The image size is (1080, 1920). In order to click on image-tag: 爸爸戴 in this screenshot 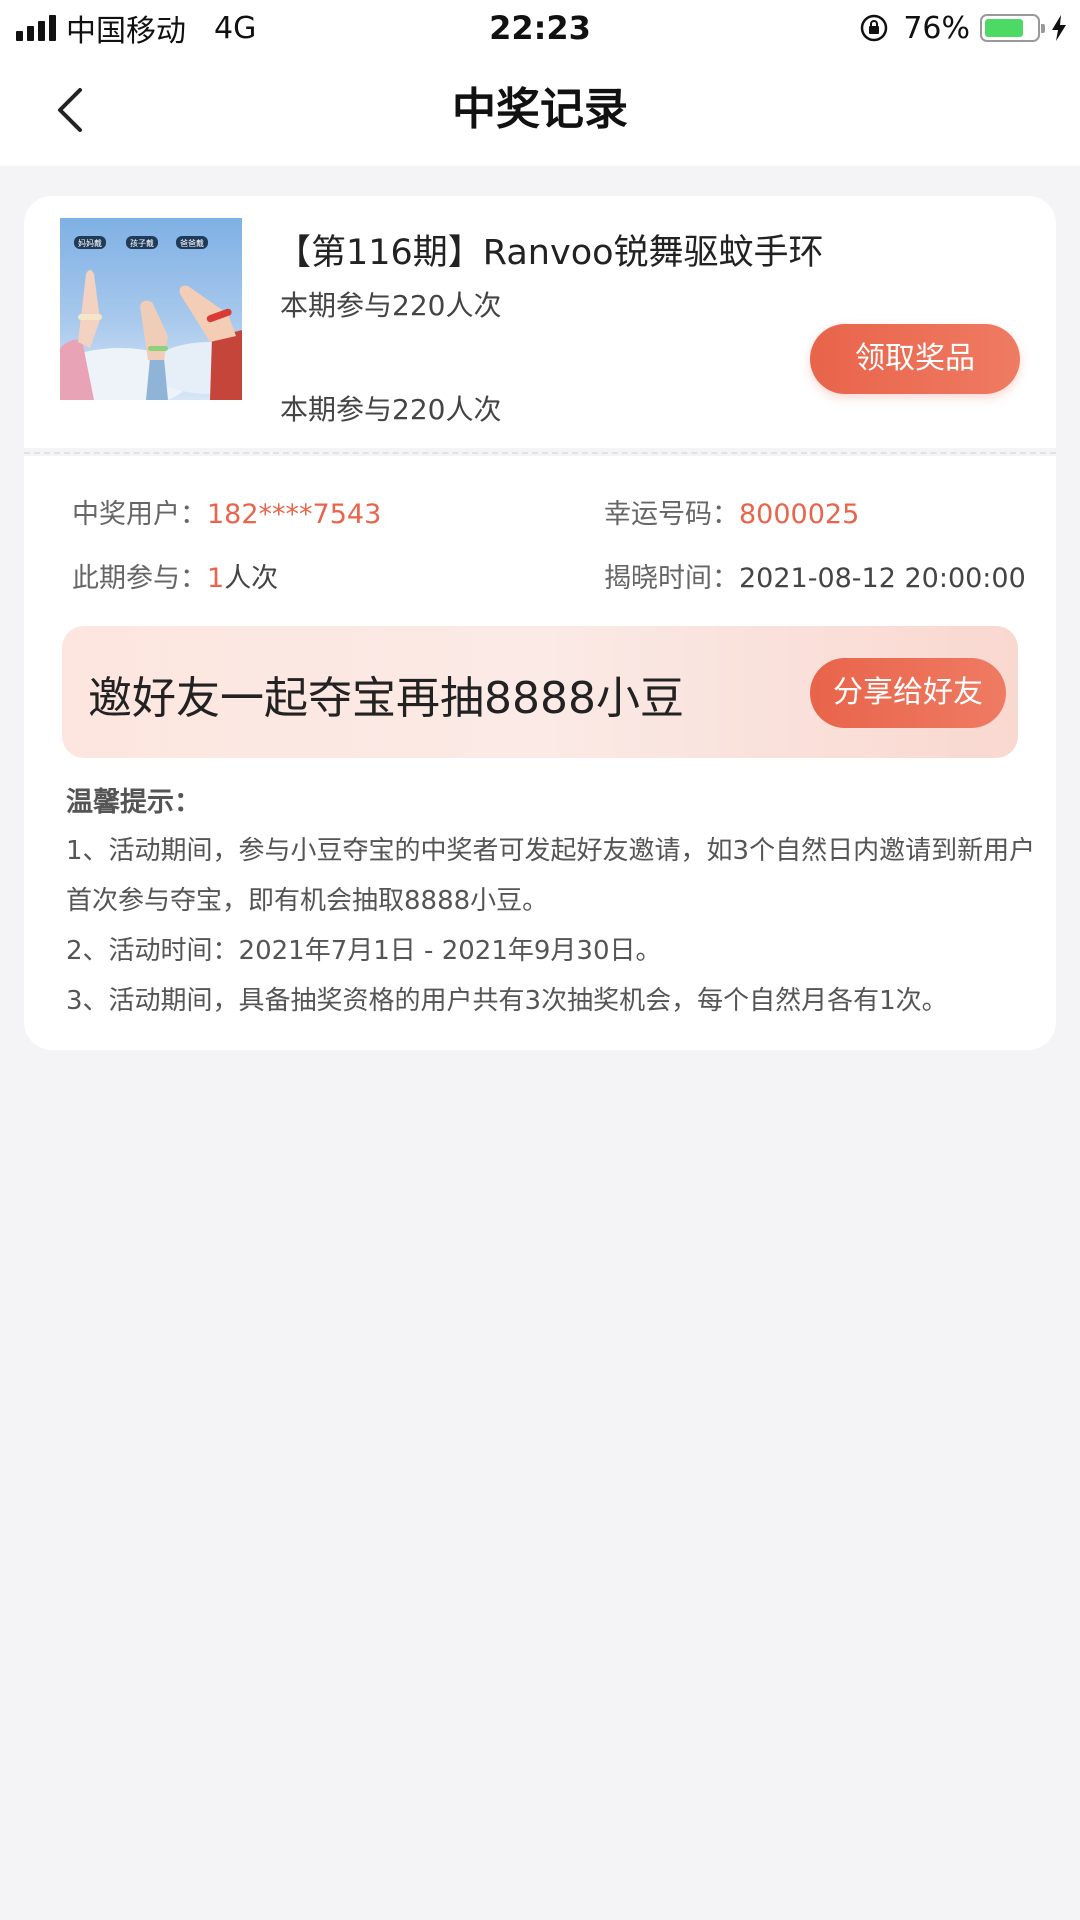, I will do `click(192, 243)`.